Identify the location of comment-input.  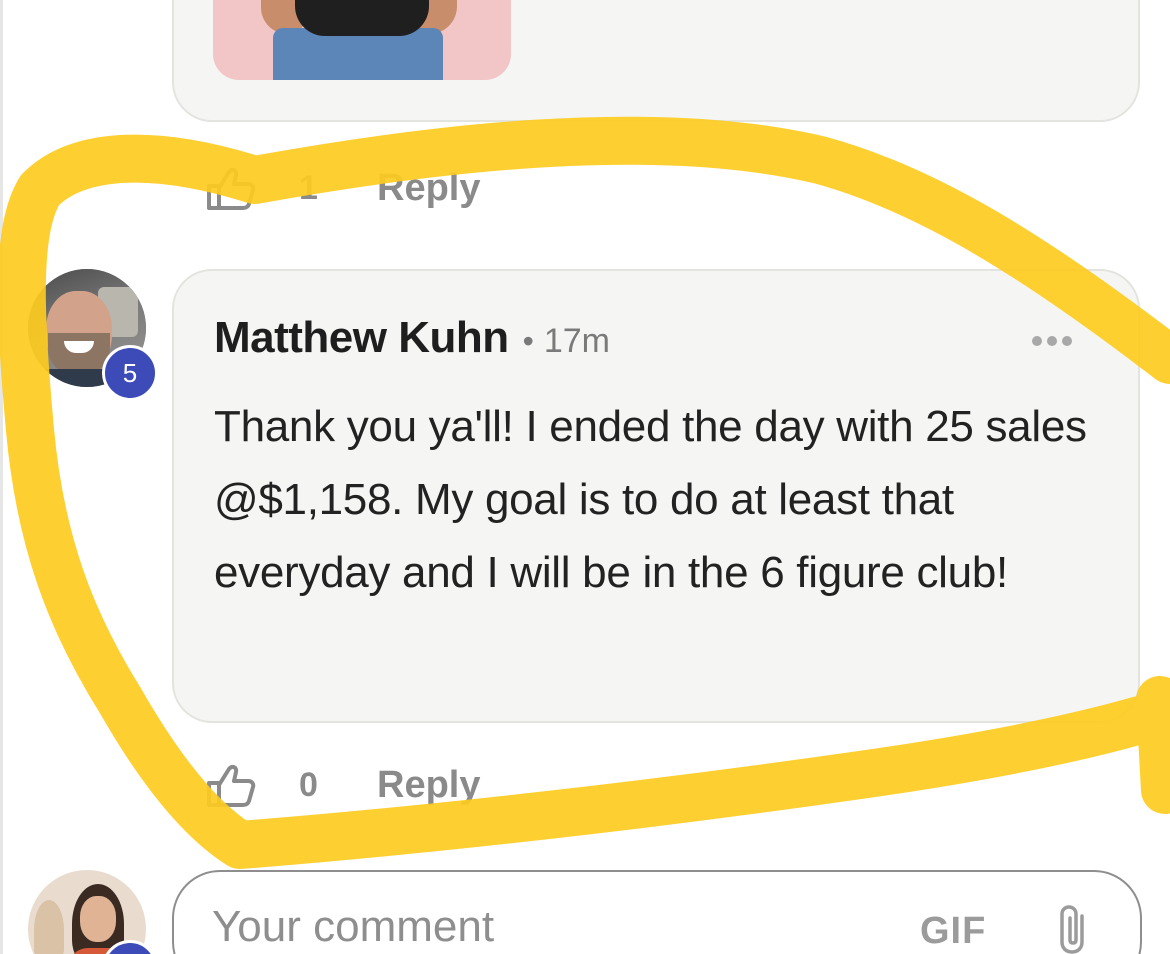
(552, 927).